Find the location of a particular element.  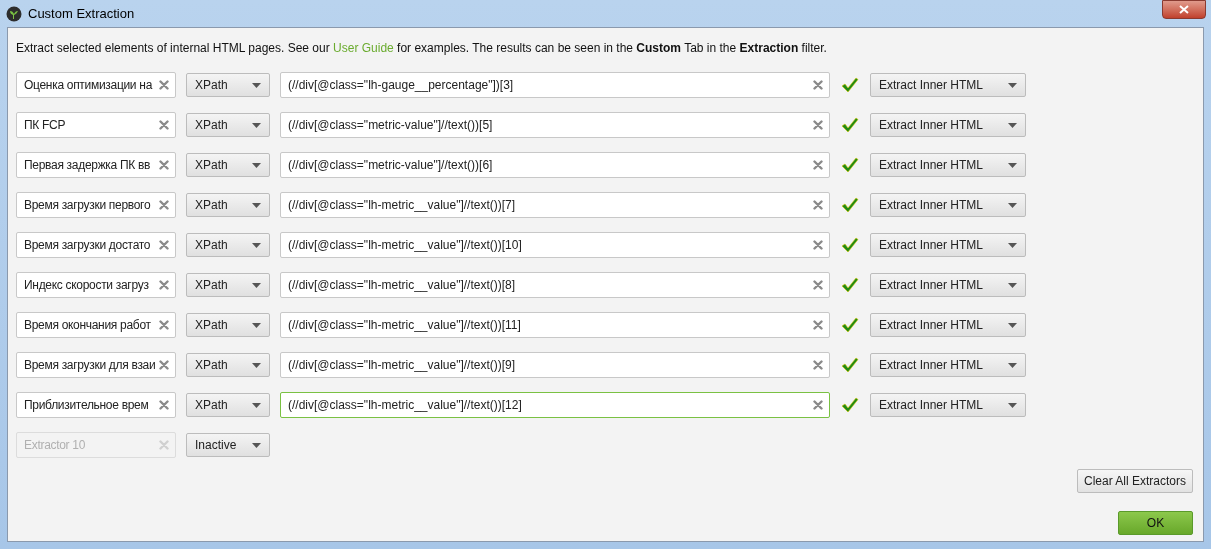

name-field: Время загрузки первого is located at coordinates (96, 205).